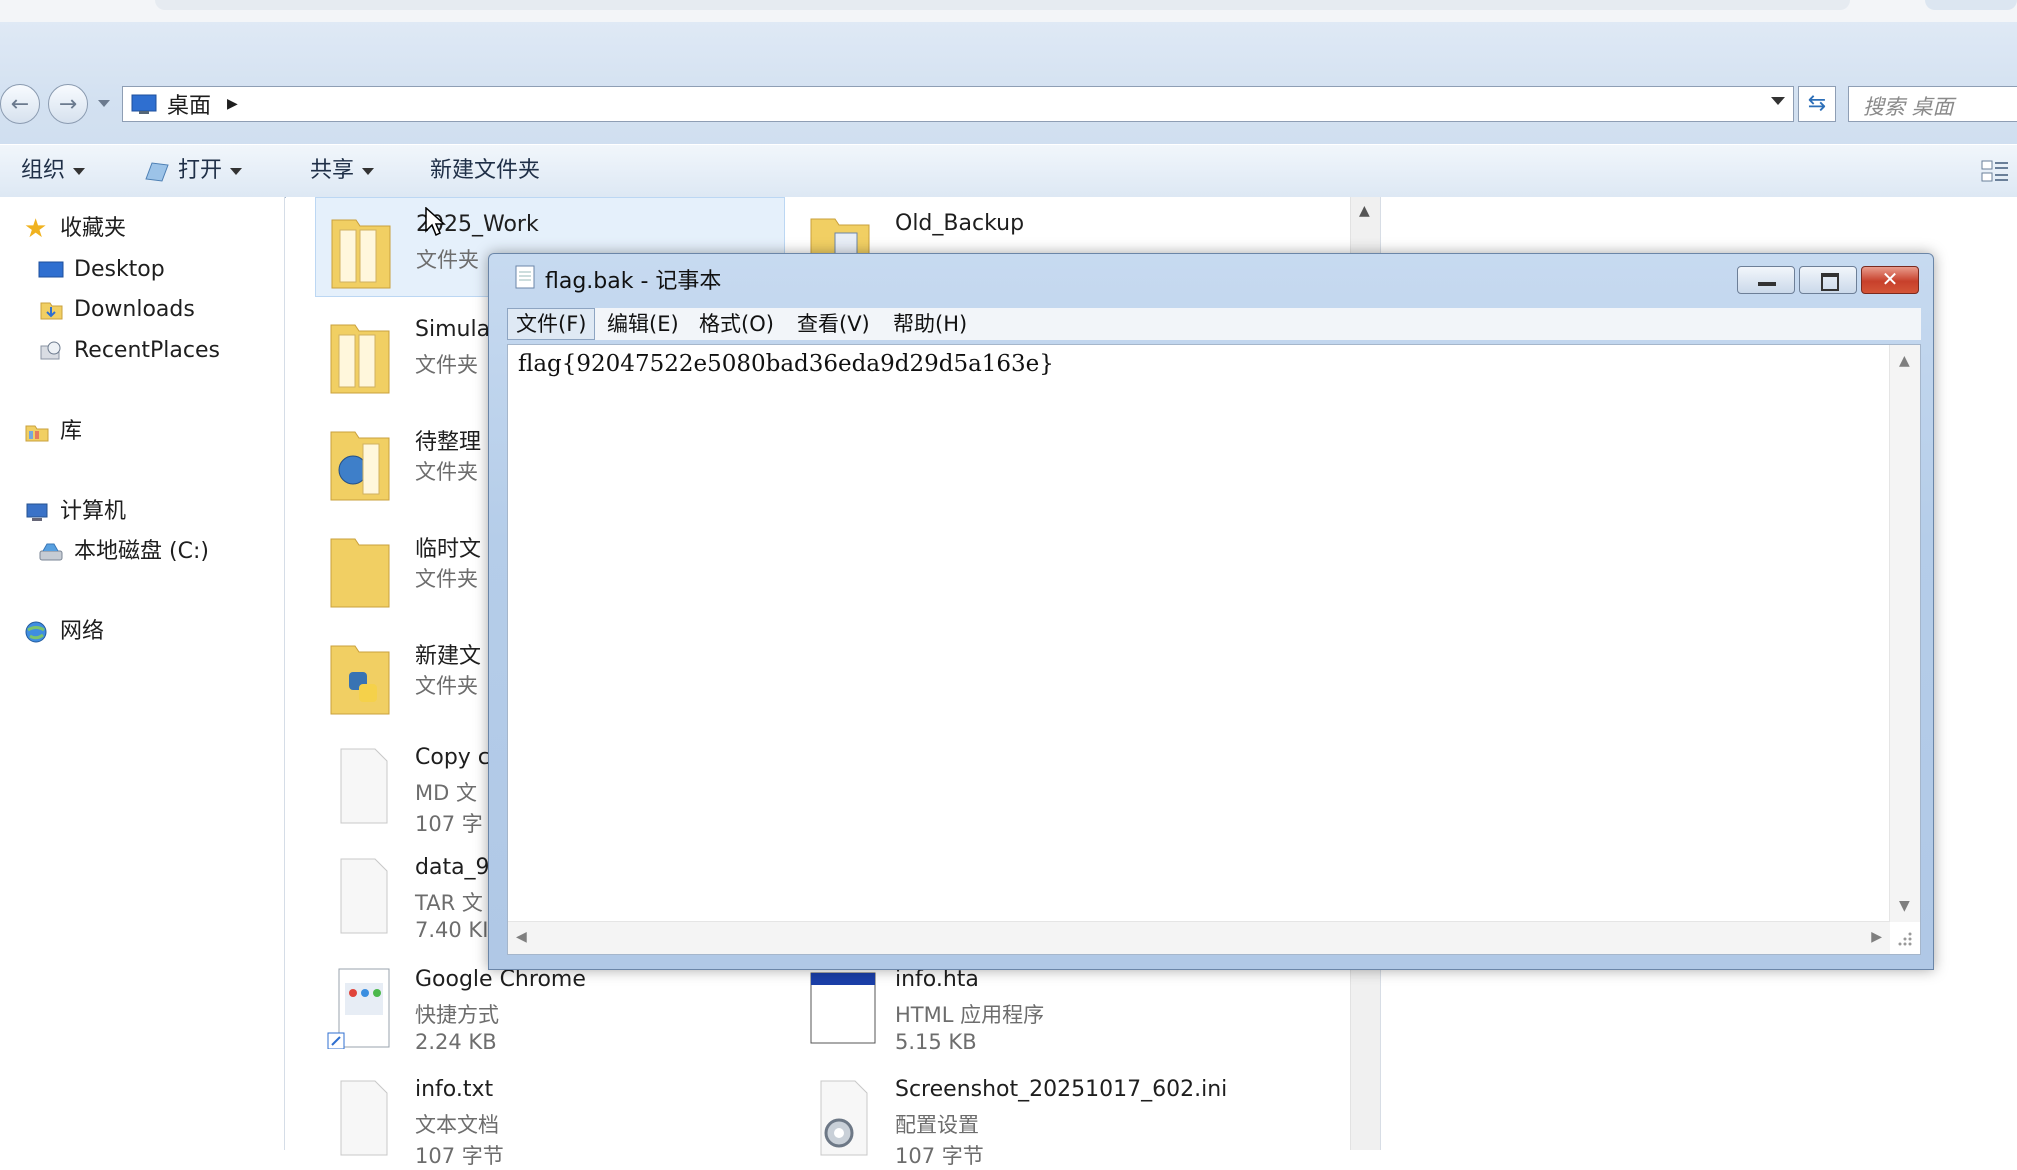 The image size is (2017, 1170). Describe the element at coordinates (1767, 284) in the screenshot. I see `minimize-icon` at that location.